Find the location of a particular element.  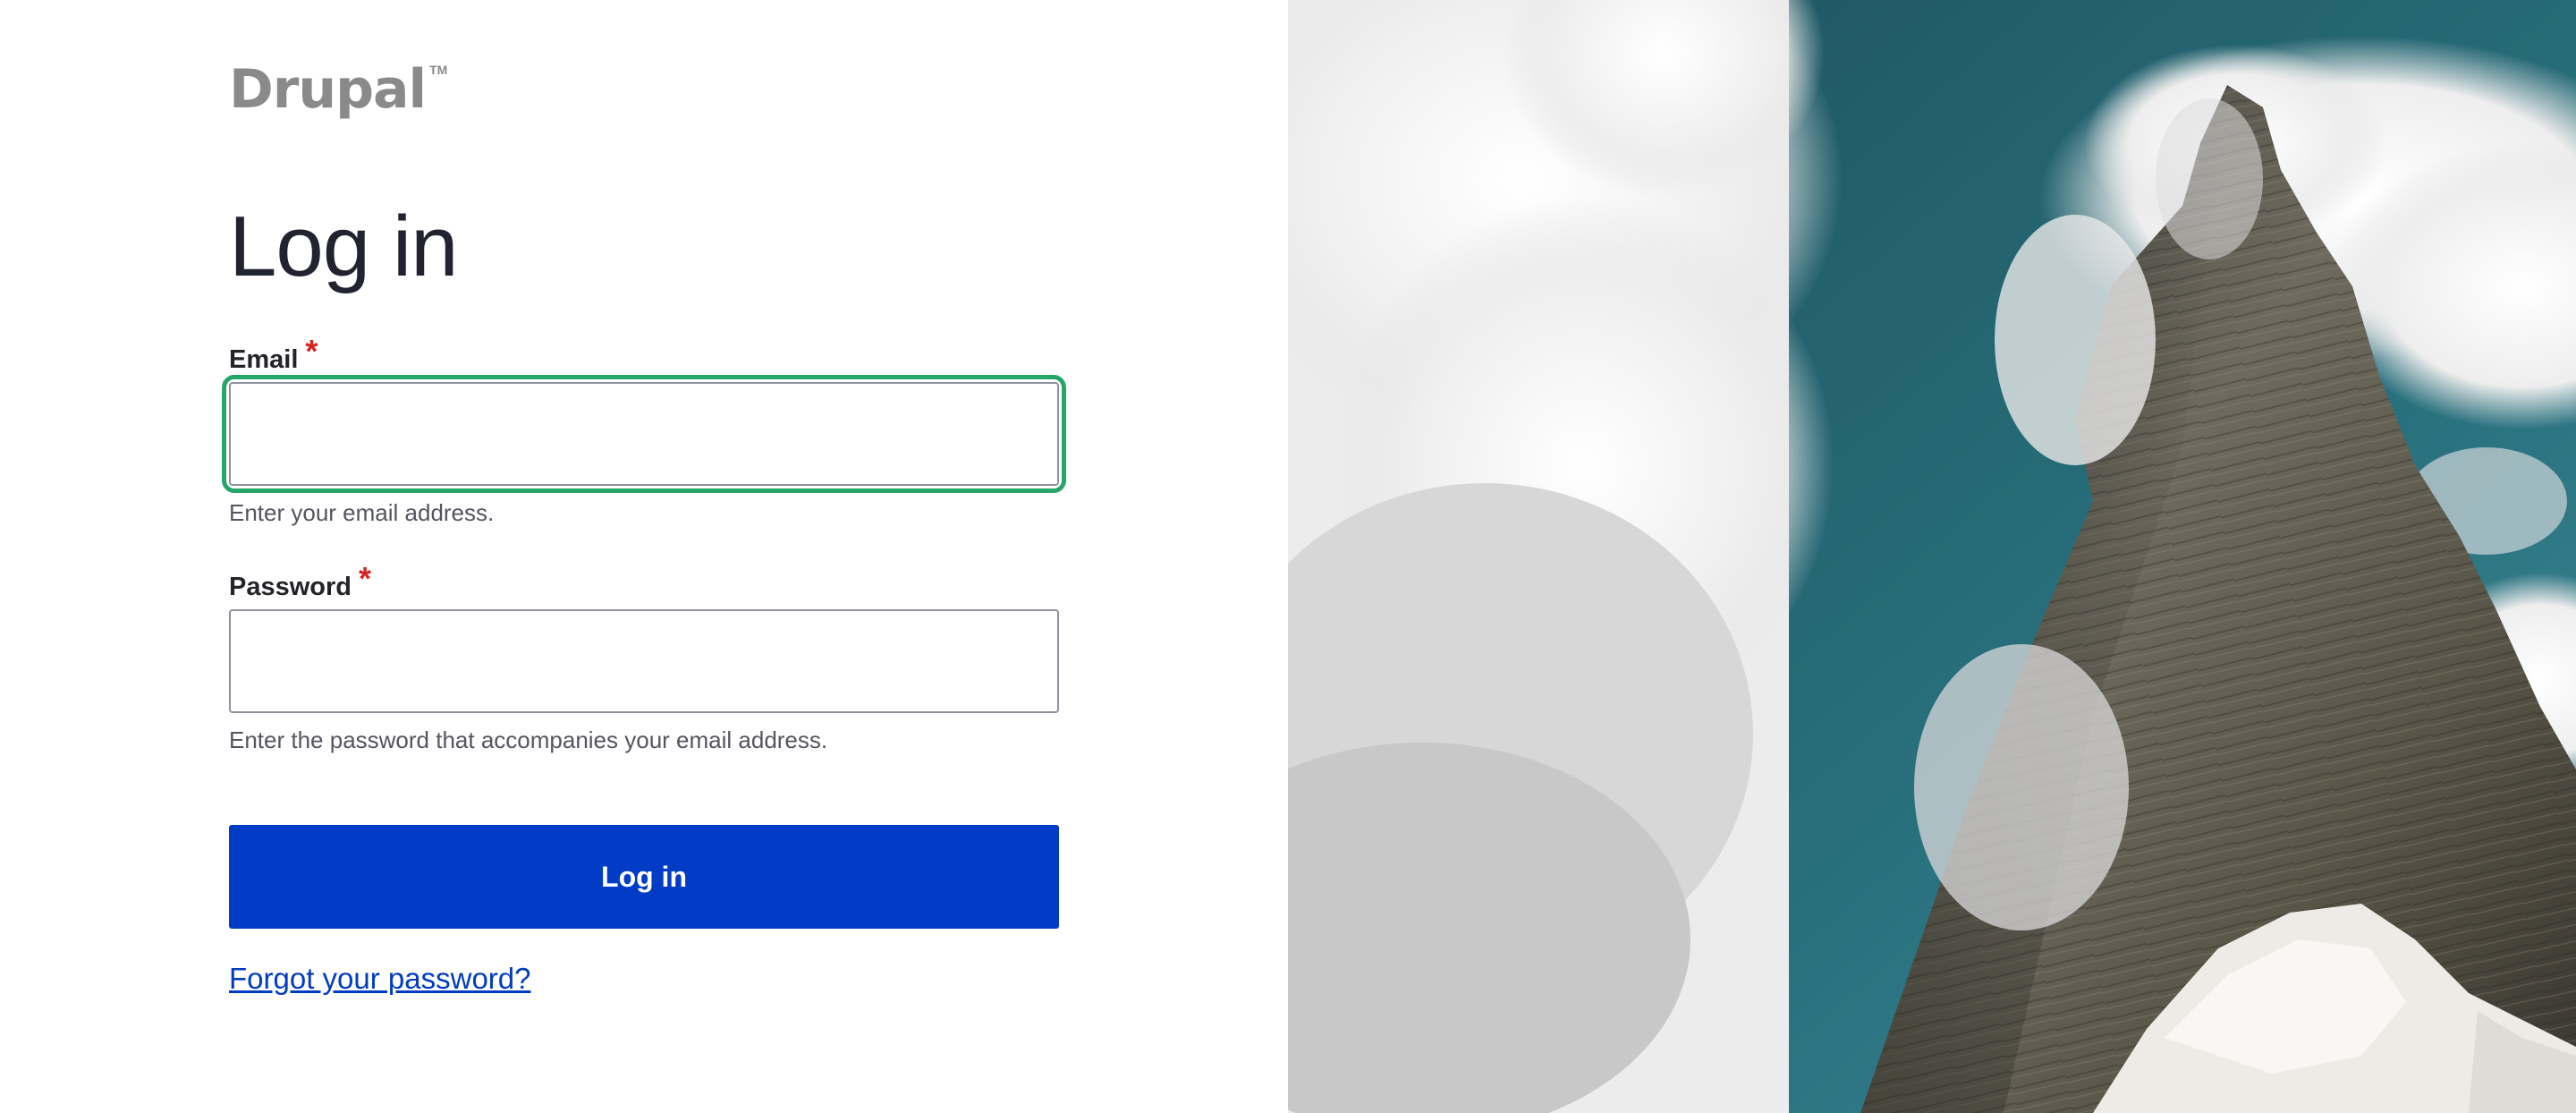

email-form-item: Email * Enter your email address. is located at coordinates (644, 431).